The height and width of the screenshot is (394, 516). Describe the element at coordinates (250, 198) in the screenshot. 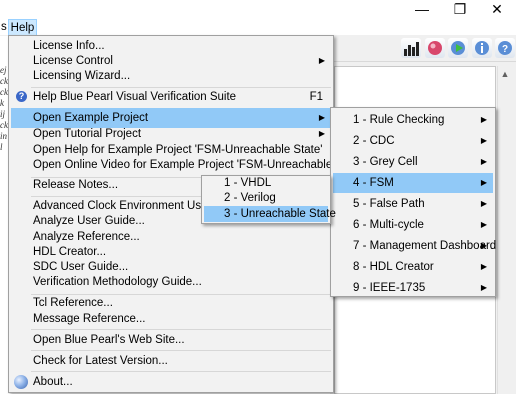

I see `menu-item-label: 2 - Verilog` at that location.